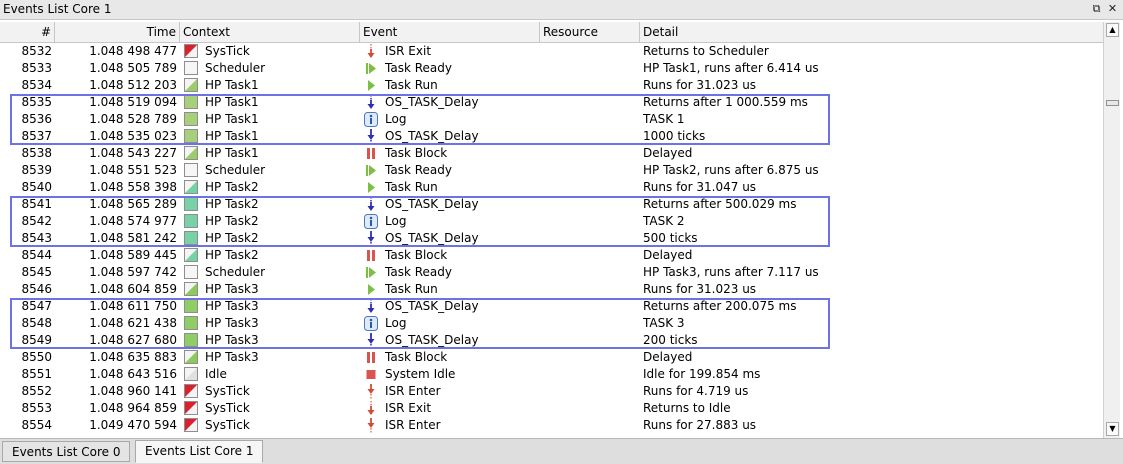  Describe the element at coordinates (1112, 103) in the screenshot. I see `scrollbar-thumb` at that location.